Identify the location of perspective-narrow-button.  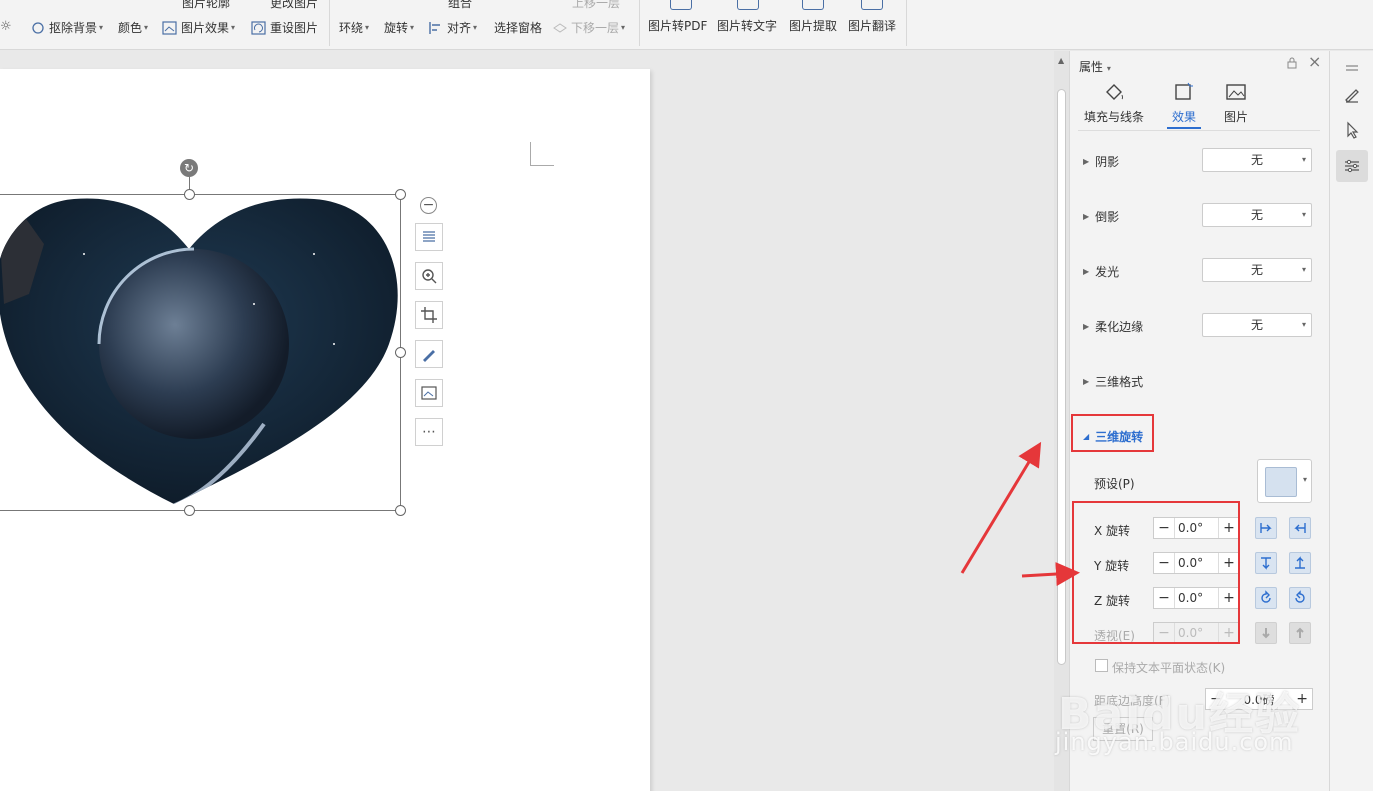
(1266, 633).